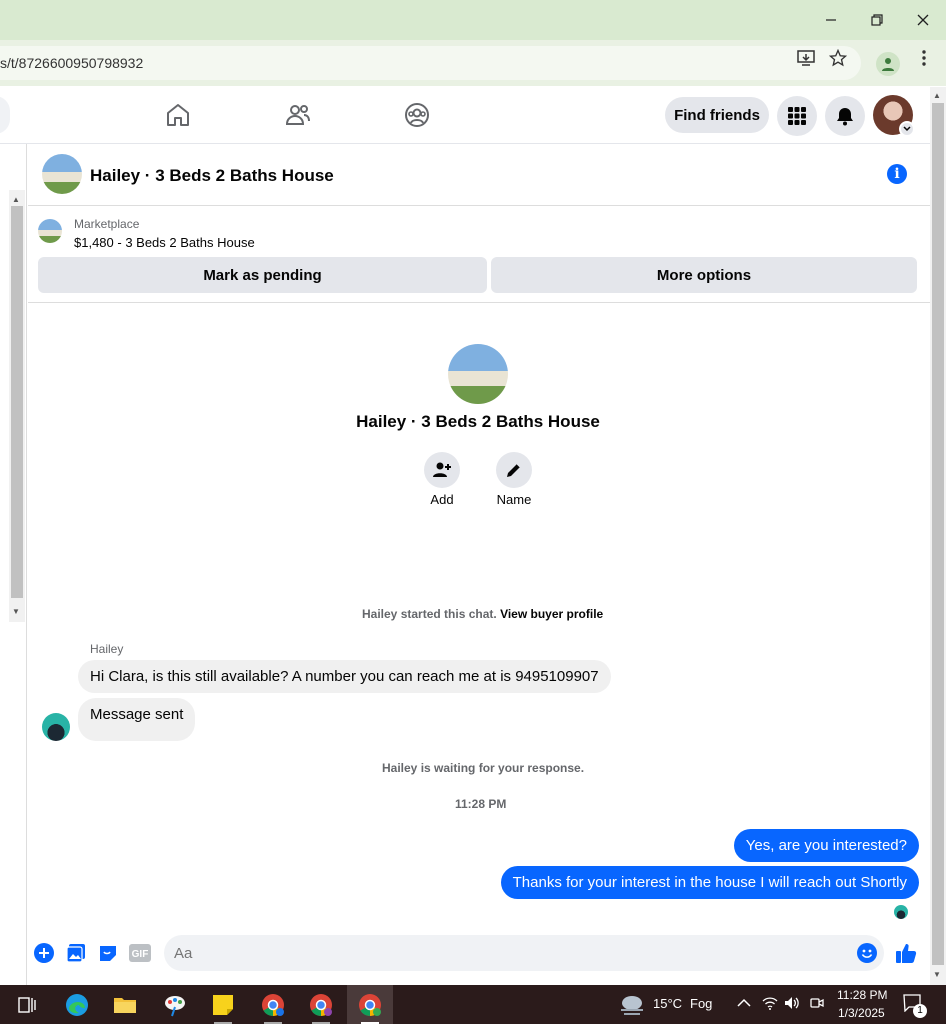  I want to click on folder-icon, so click(125, 1005).